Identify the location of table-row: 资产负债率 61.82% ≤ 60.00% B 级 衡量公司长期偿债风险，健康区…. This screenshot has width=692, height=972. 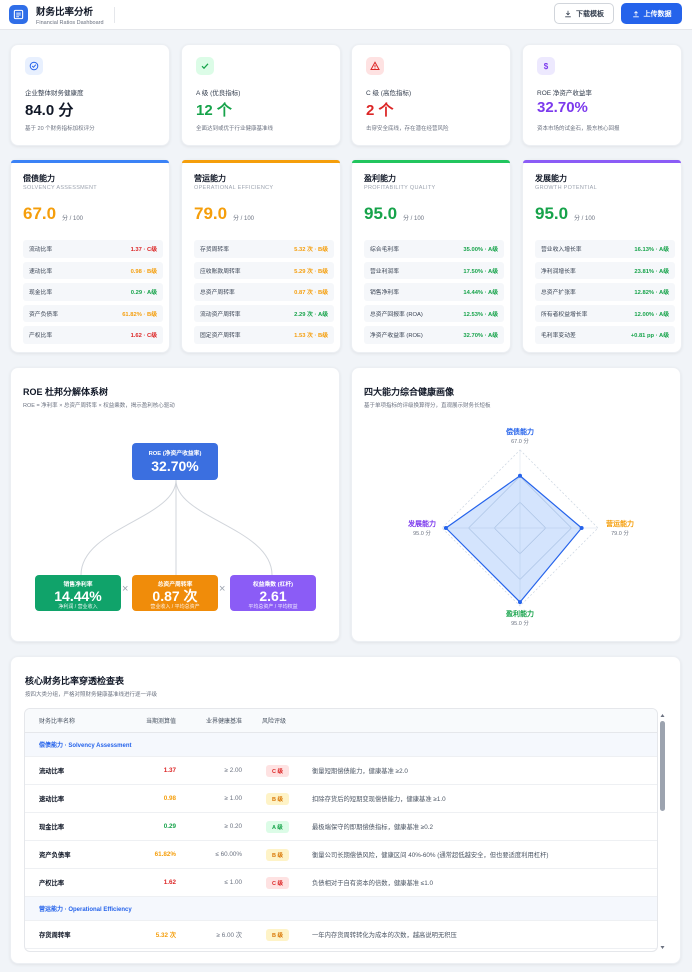
(341, 855).